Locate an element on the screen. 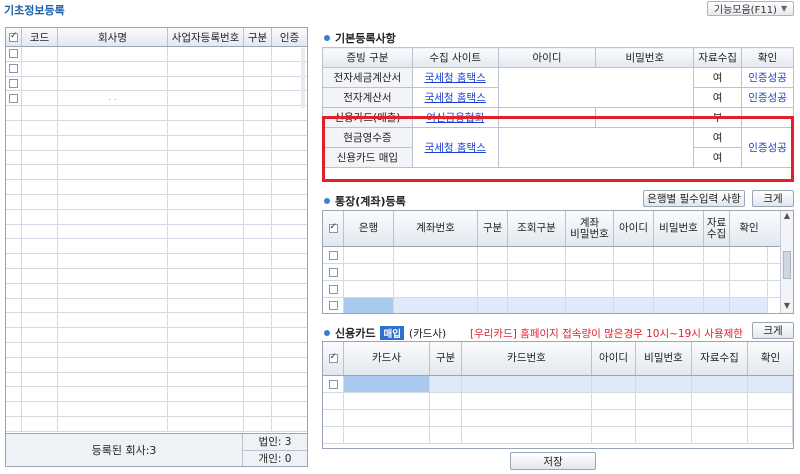 The width and height of the screenshot is (800, 474). bank-expand-button: 크게 is located at coordinates (773, 198).